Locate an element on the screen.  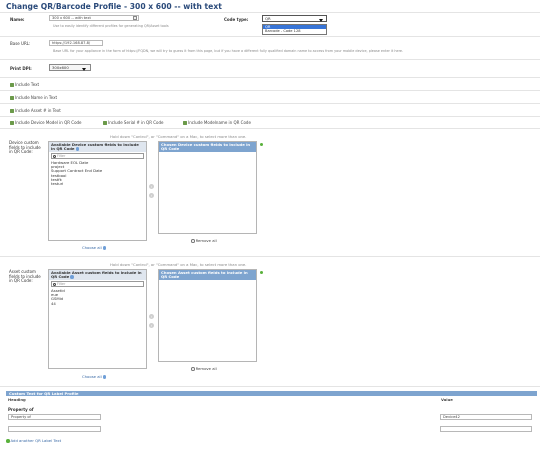
heading-input-value: Property of is located at coordinates (21, 417).